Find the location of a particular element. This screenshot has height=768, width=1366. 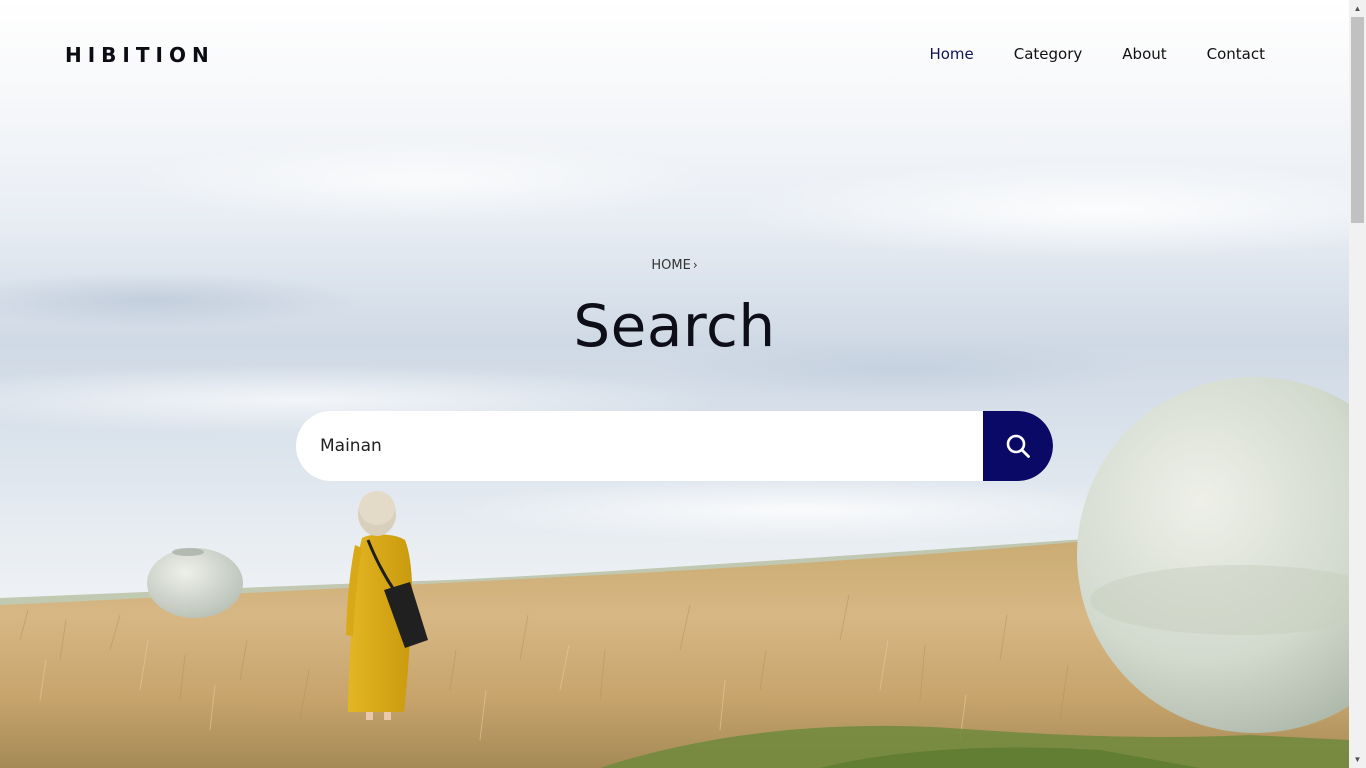

breadcrumb: HOME › is located at coordinates (674, 265).